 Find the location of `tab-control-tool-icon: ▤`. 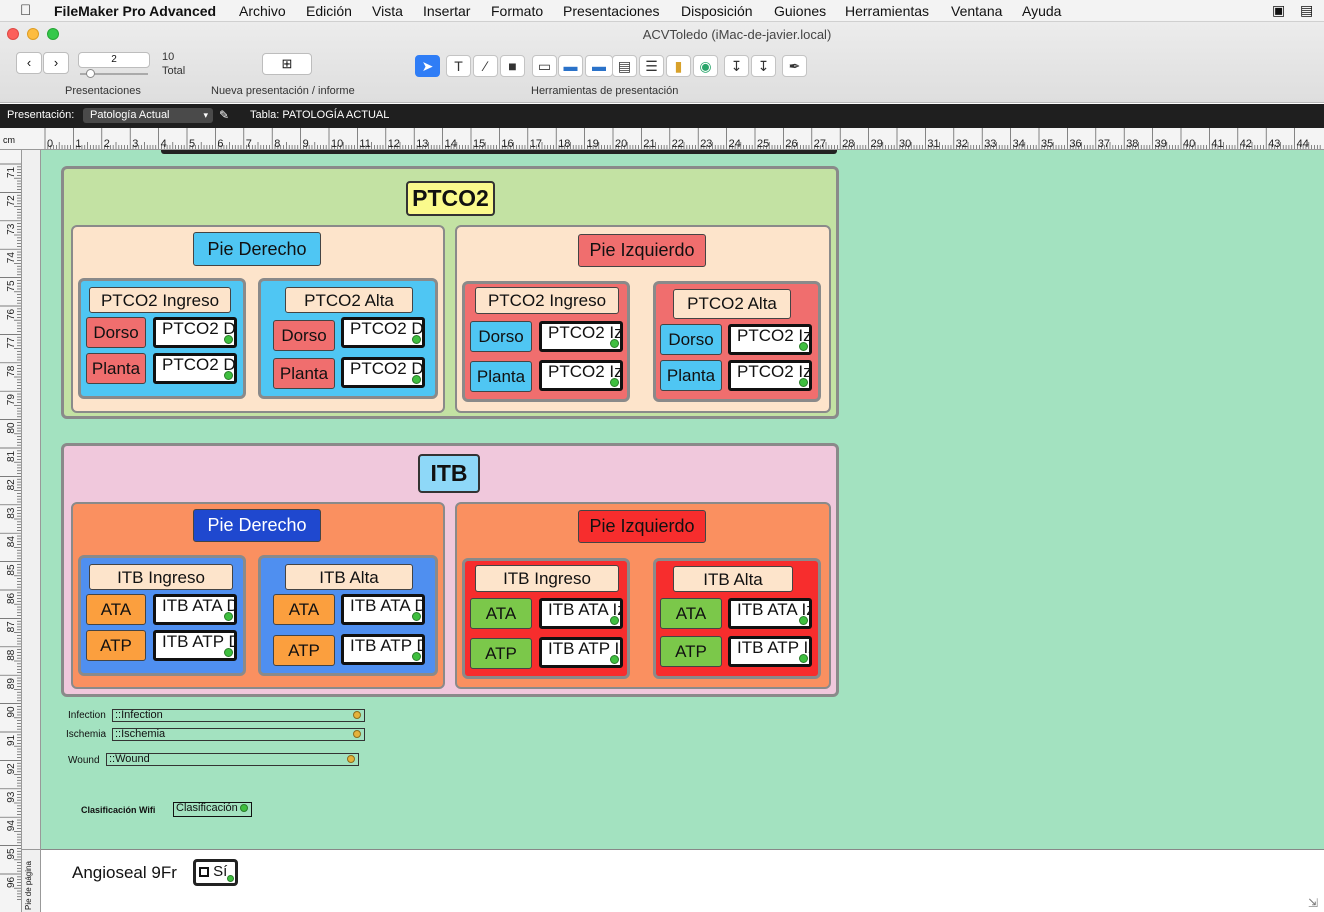

tab-control-tool-icon: ▤ is located at coordinates (624, 66).